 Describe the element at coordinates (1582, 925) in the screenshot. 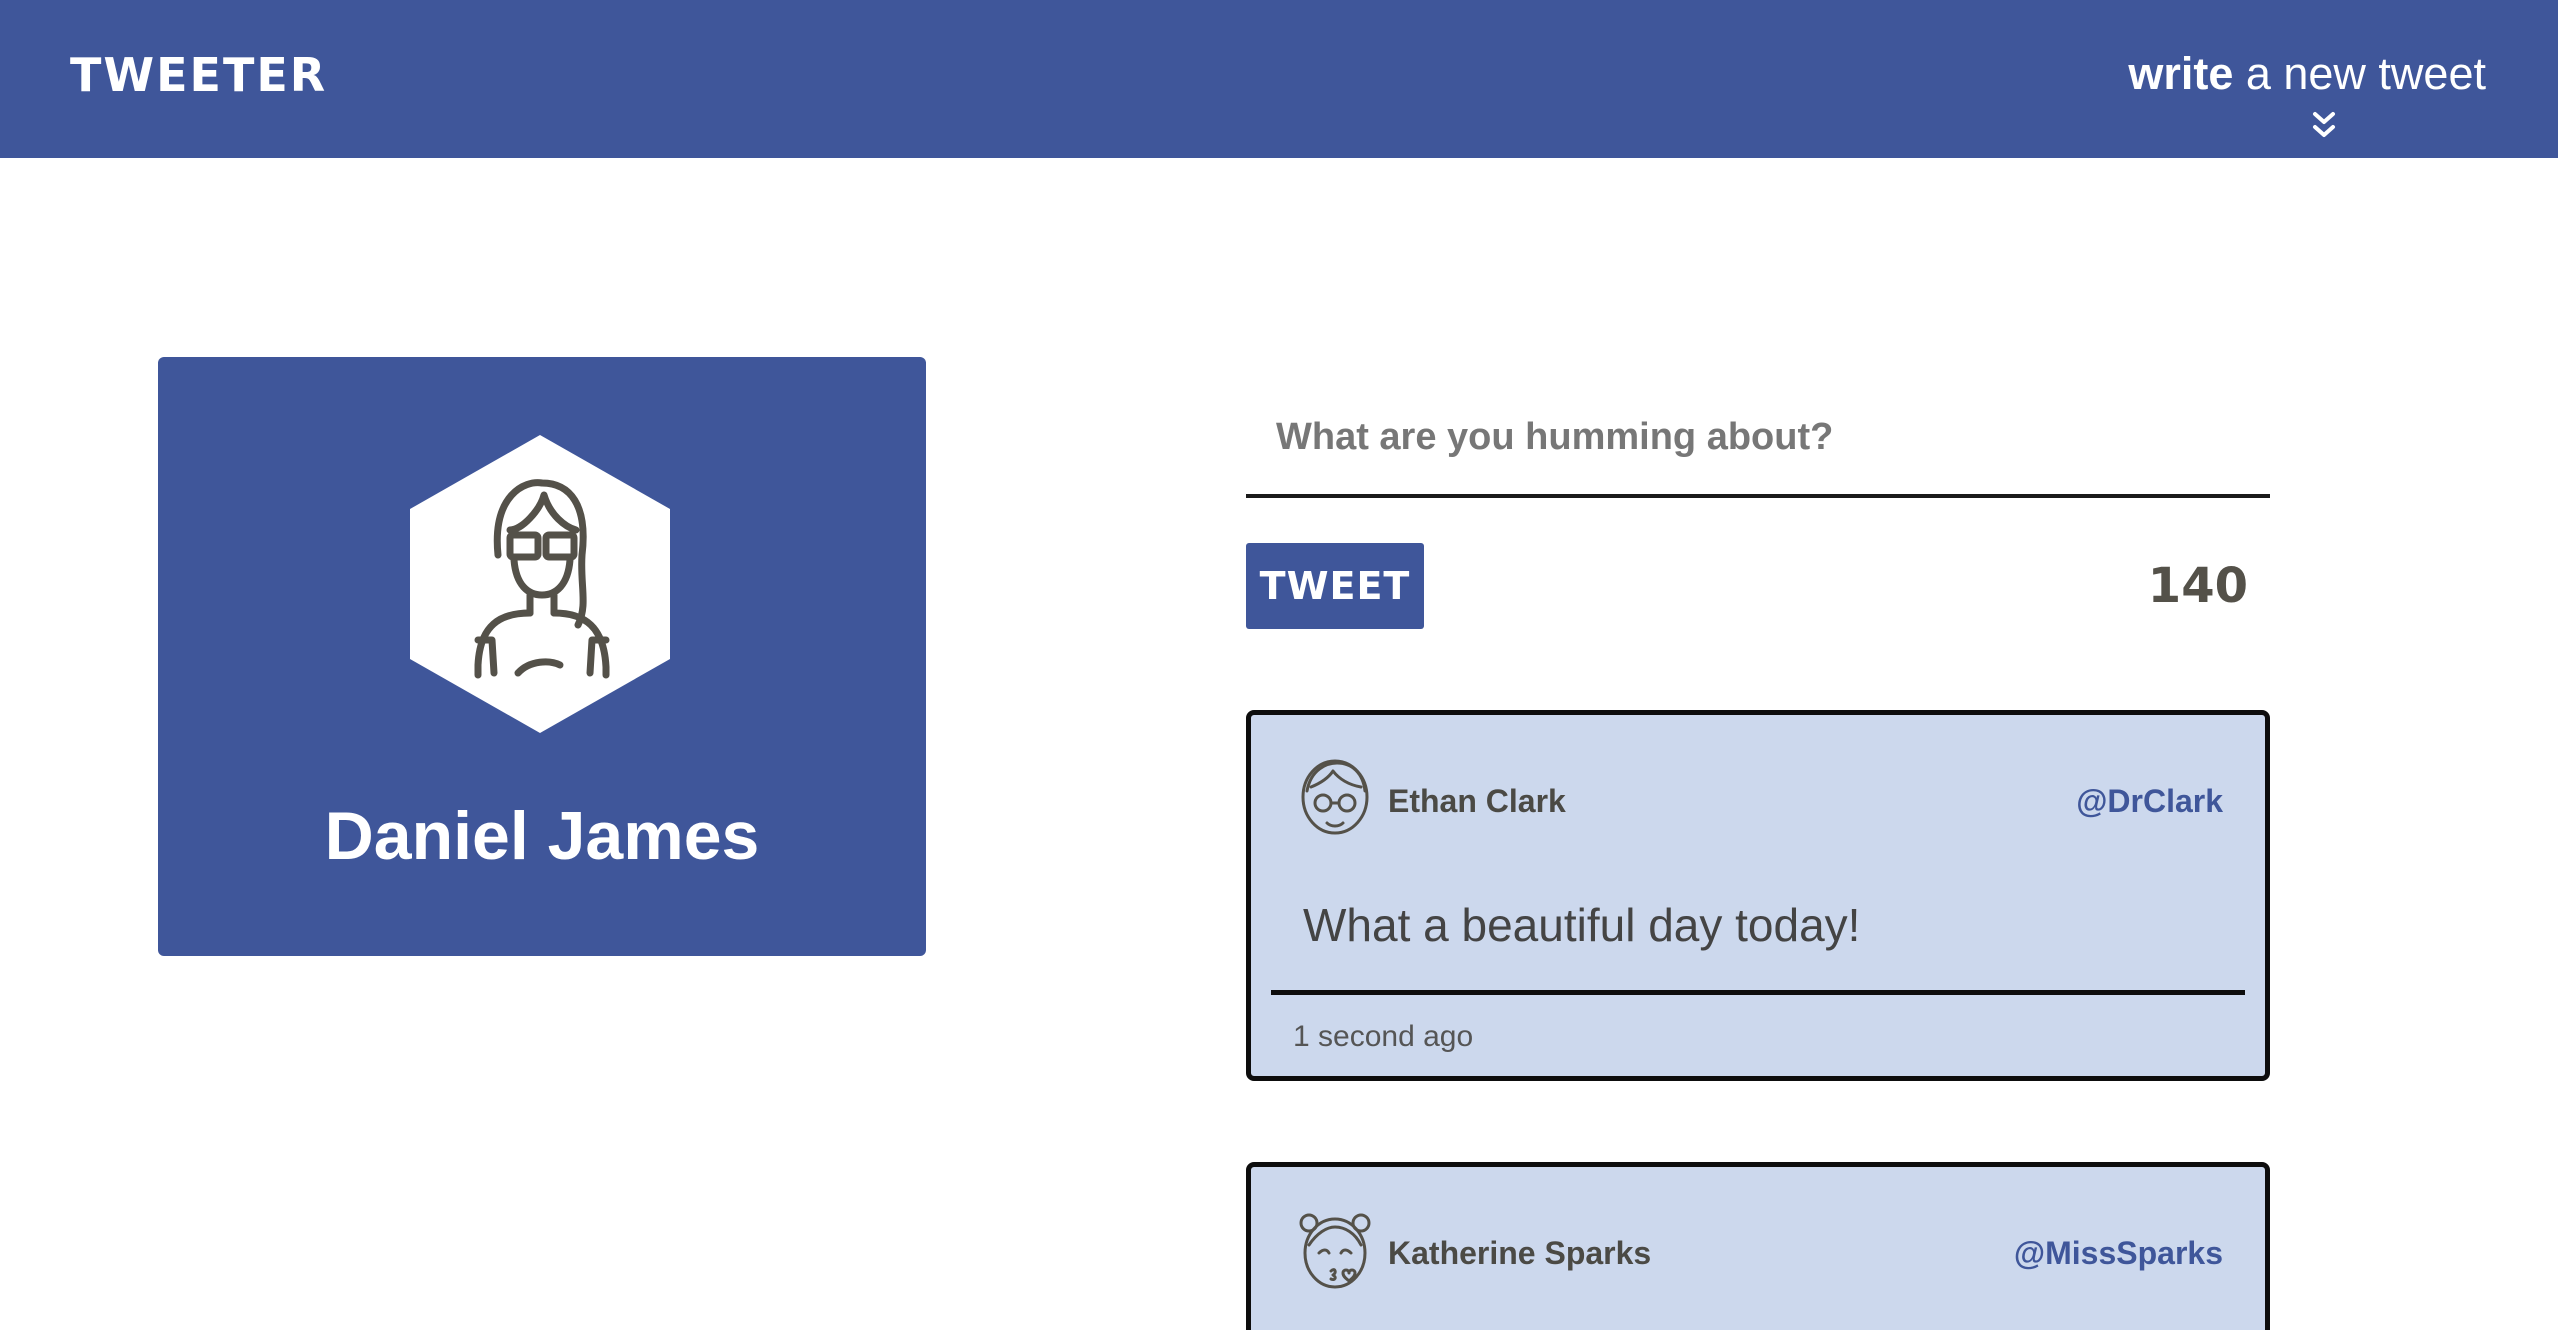

I see `tweet-text: What a beautiful day today!` at that location.